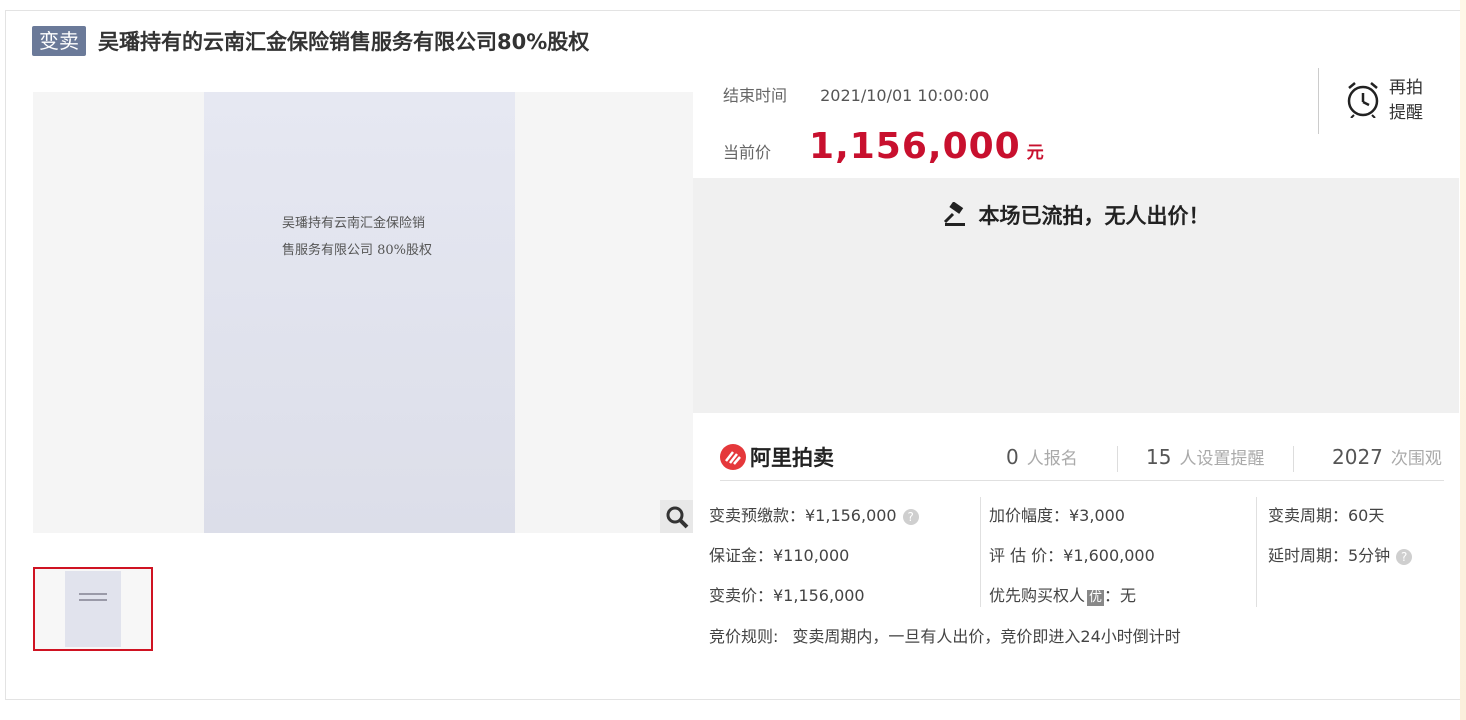  I want to click on stats-bar: 阿里拍卖 0 人报名 15 人设置提醒 2027 次围观, so click(1082, 460).